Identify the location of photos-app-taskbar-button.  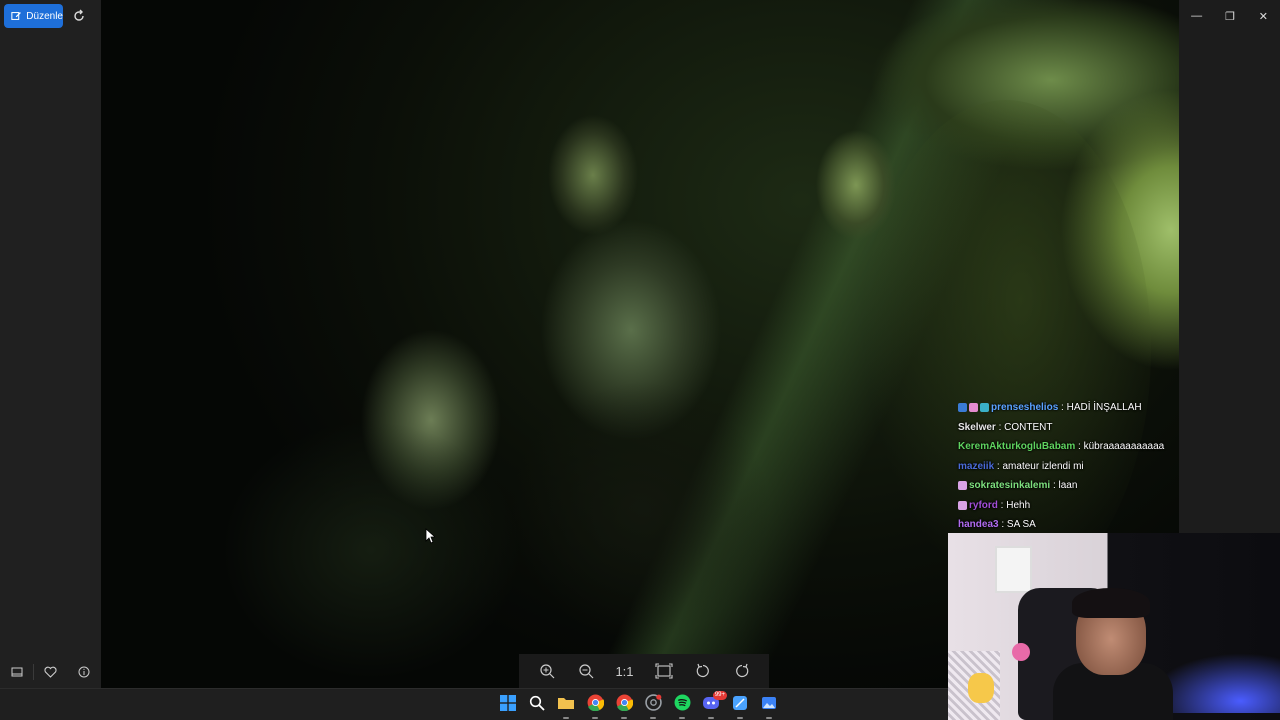
(769, 706).